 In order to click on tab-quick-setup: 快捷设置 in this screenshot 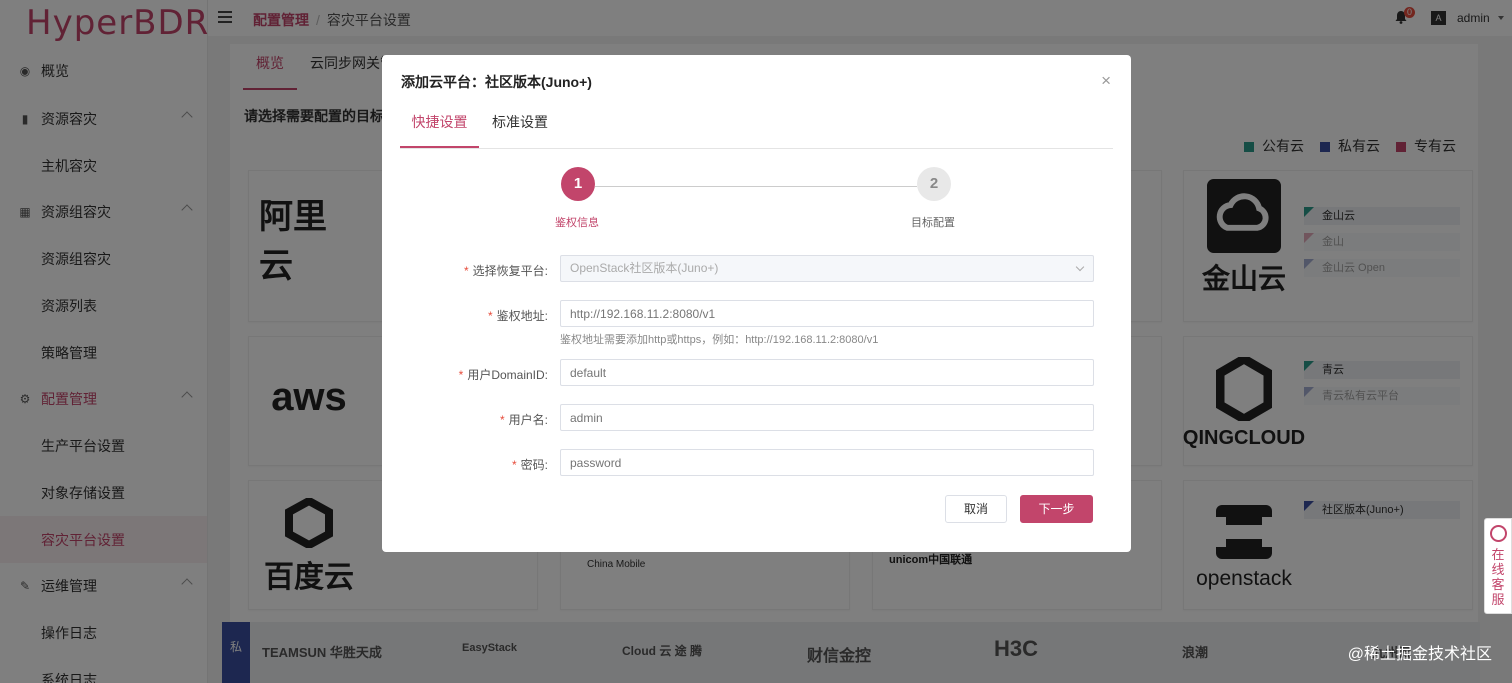, I will do `click(439, 125)`.